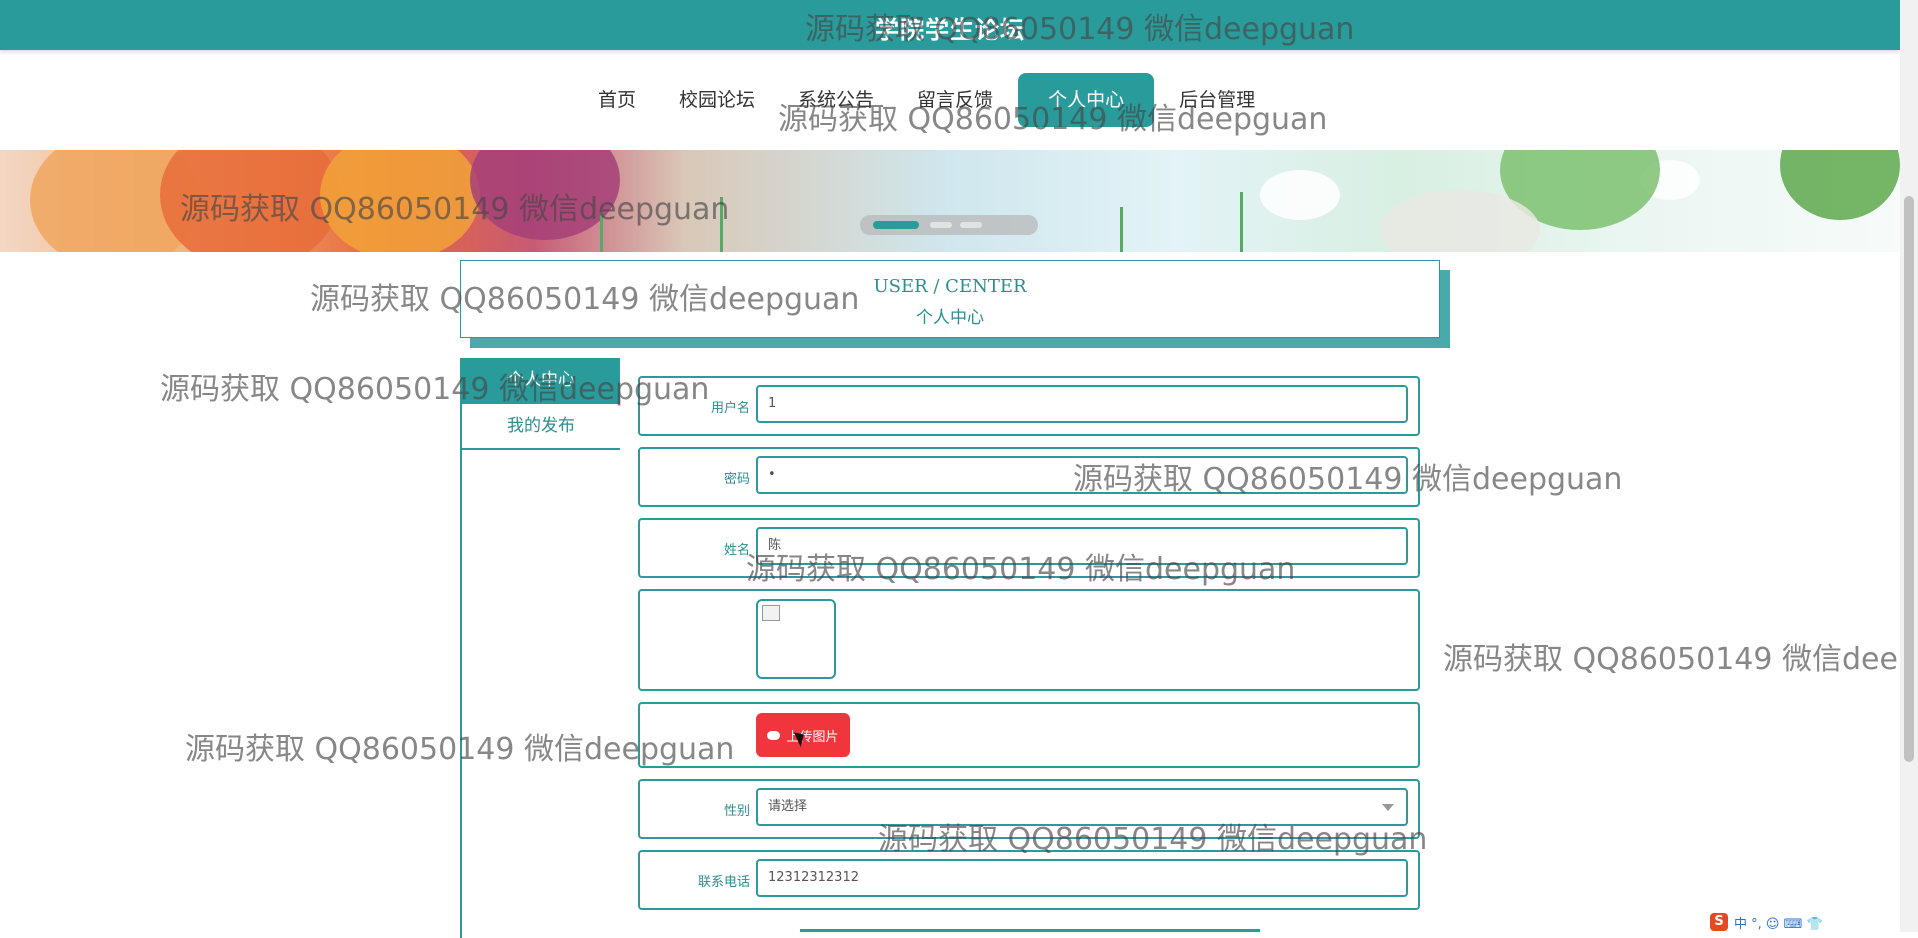 The height and width of the screenshot is (938, 1918). What do you see at coordinates (1082, 878) in the screenshot?
I see `phone-field: 12312312312` at bounding box center [1082, 878].